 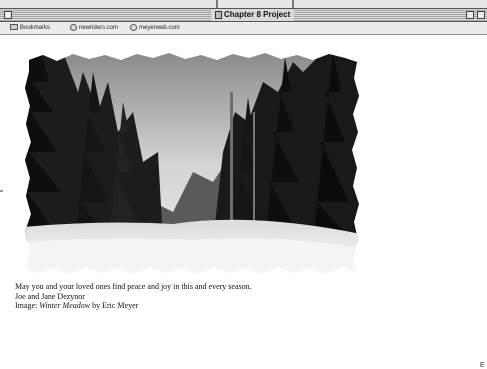 I want to click on newriders-label: newriders.com, so click(x=99, y=28).